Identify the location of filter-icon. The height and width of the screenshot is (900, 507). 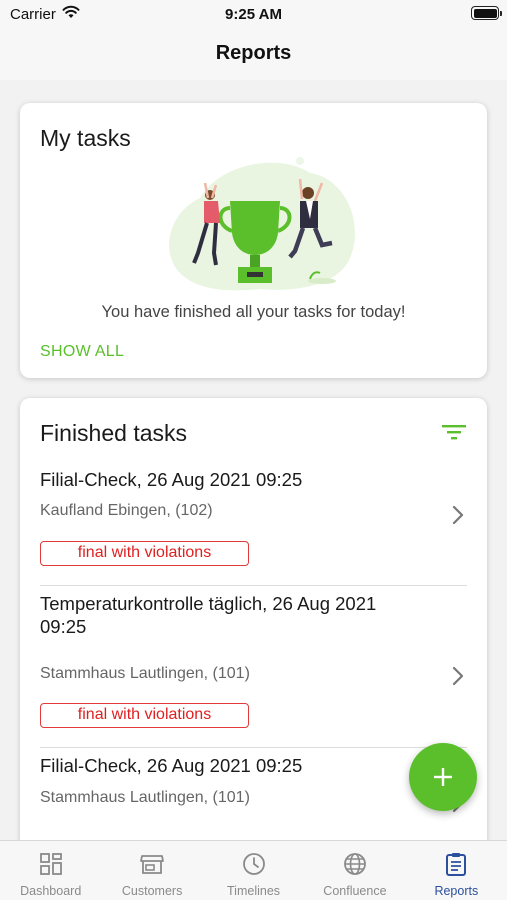
(454, 432).